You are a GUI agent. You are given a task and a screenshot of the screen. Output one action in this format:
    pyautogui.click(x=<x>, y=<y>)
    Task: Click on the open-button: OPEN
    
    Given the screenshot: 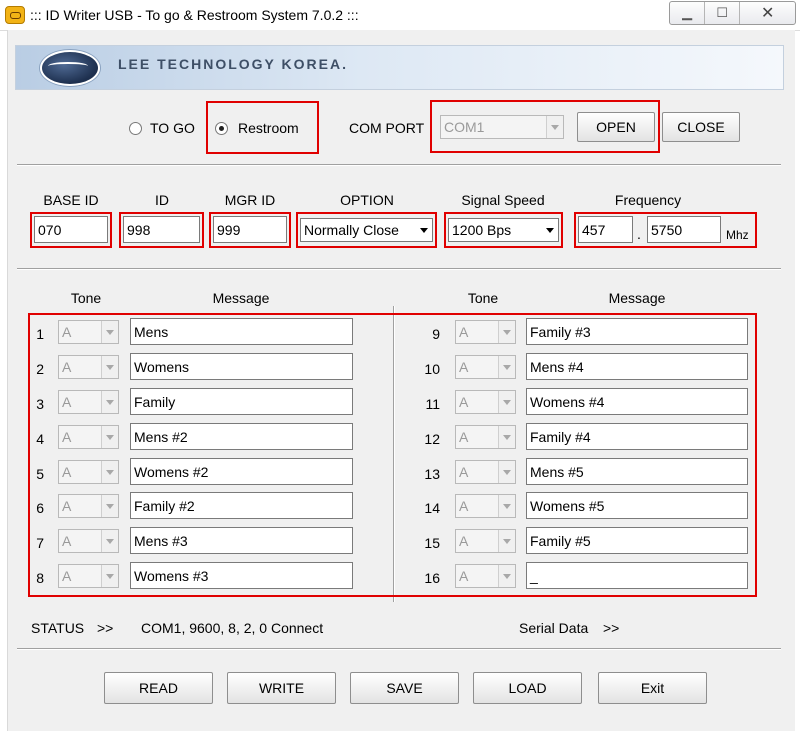 What is the action you would take?
    pyautogui.click(x=616, y=127)
    